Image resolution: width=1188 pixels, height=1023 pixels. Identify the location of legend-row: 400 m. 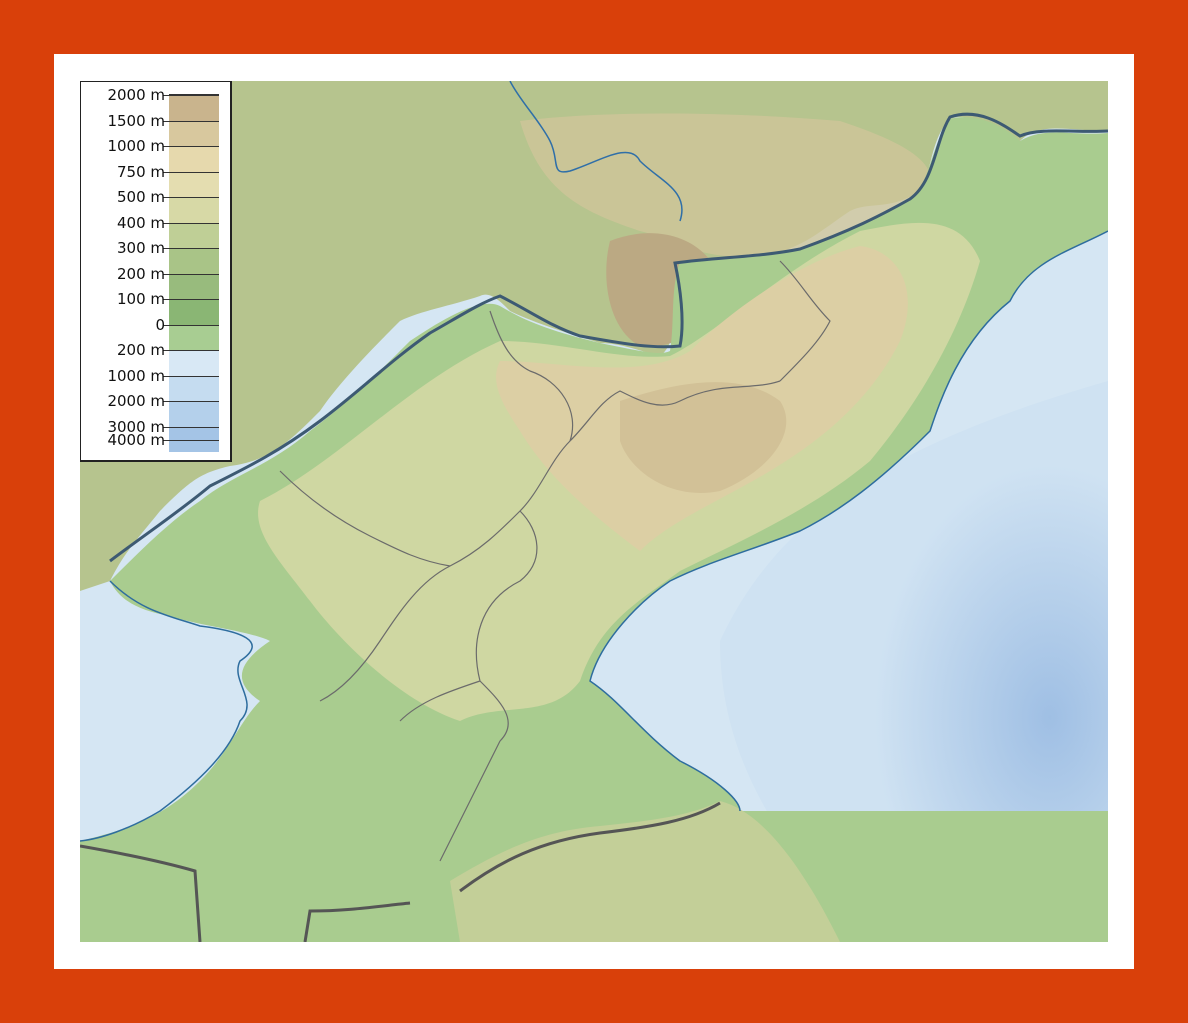
(156, 229).